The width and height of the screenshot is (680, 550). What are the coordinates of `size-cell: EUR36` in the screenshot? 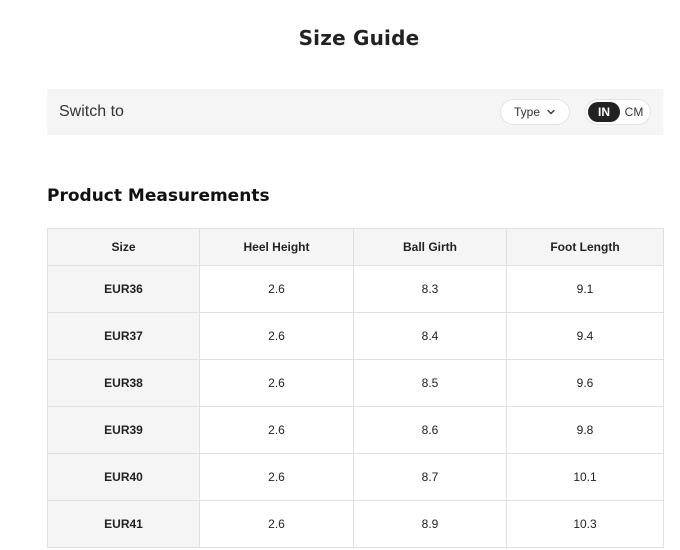 It's located at (123, 289).